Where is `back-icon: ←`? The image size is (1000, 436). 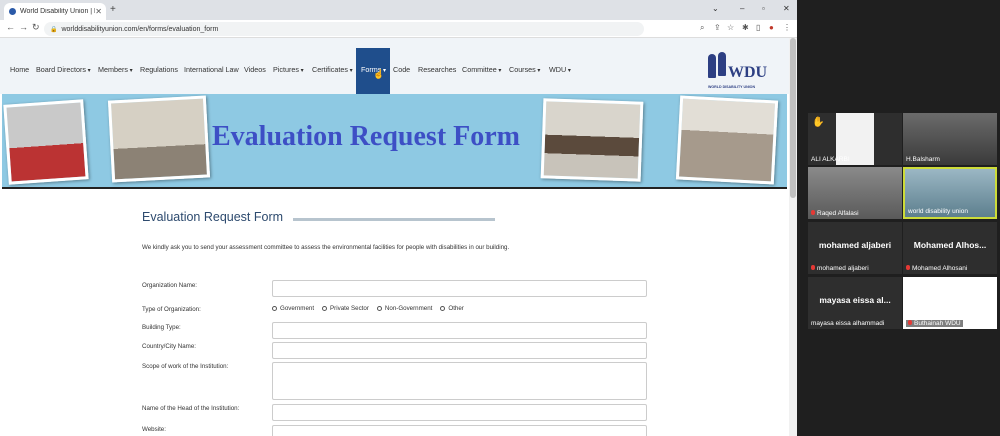 back-icon: ← is located at coordinates (10, 27).